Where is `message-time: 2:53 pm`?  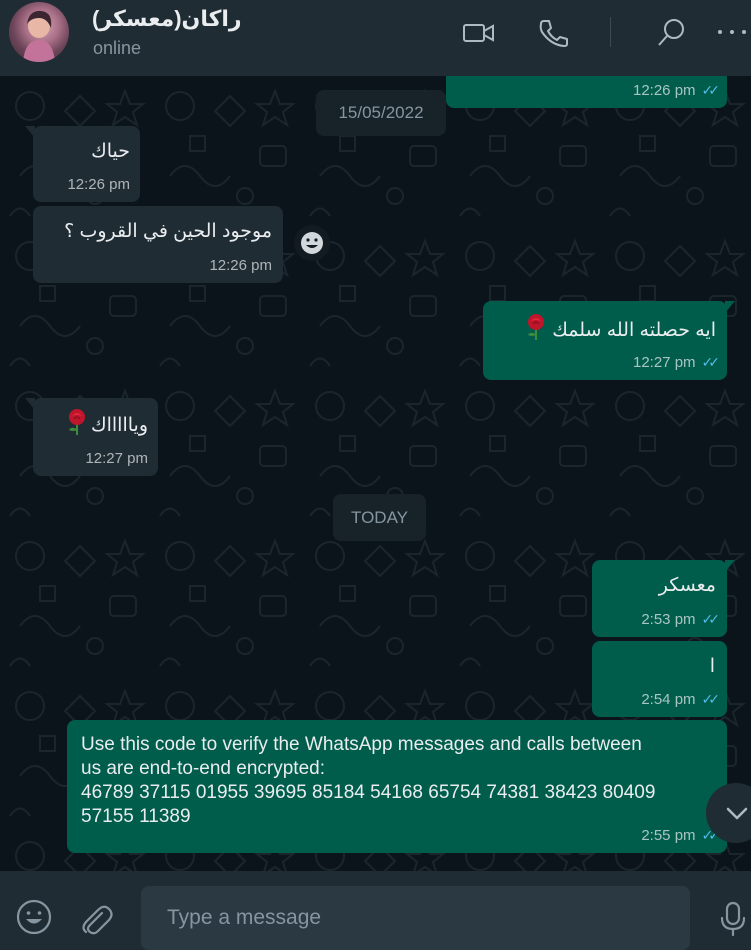 message-time: 2:53 pm is located at coordinates (668, 619).